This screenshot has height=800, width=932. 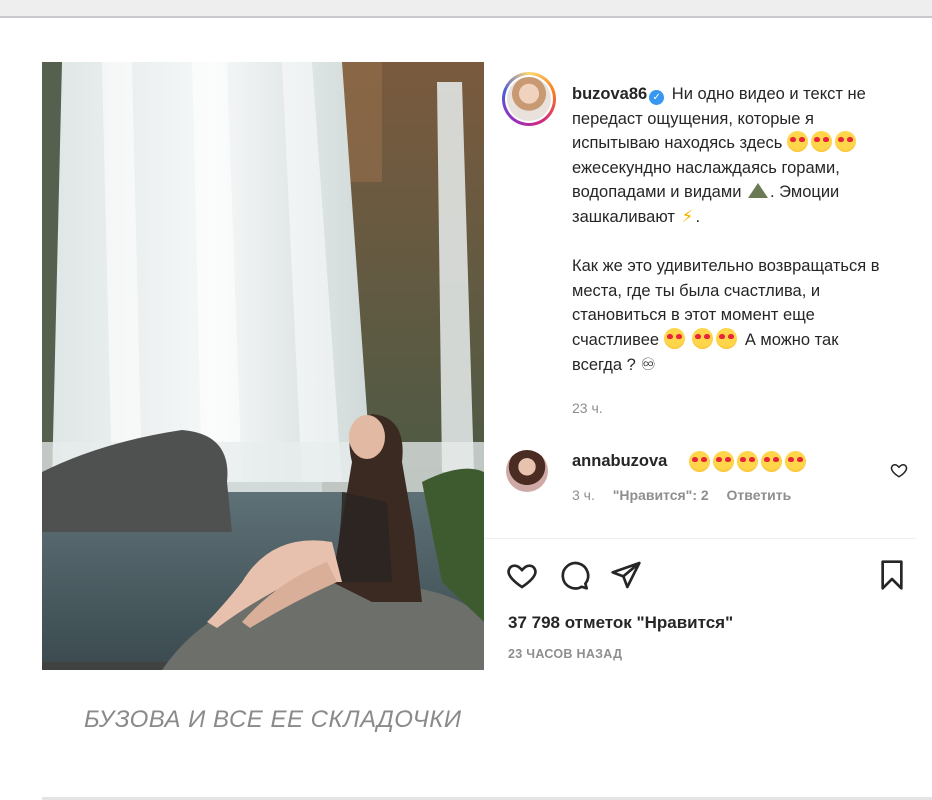 I want to click on caption-text-4: ., so click(x=698, y=216).